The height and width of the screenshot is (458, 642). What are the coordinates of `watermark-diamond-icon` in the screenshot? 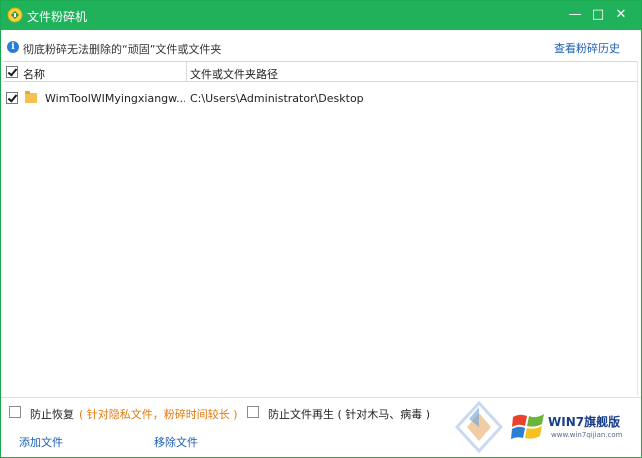 It's located at (479, 427).